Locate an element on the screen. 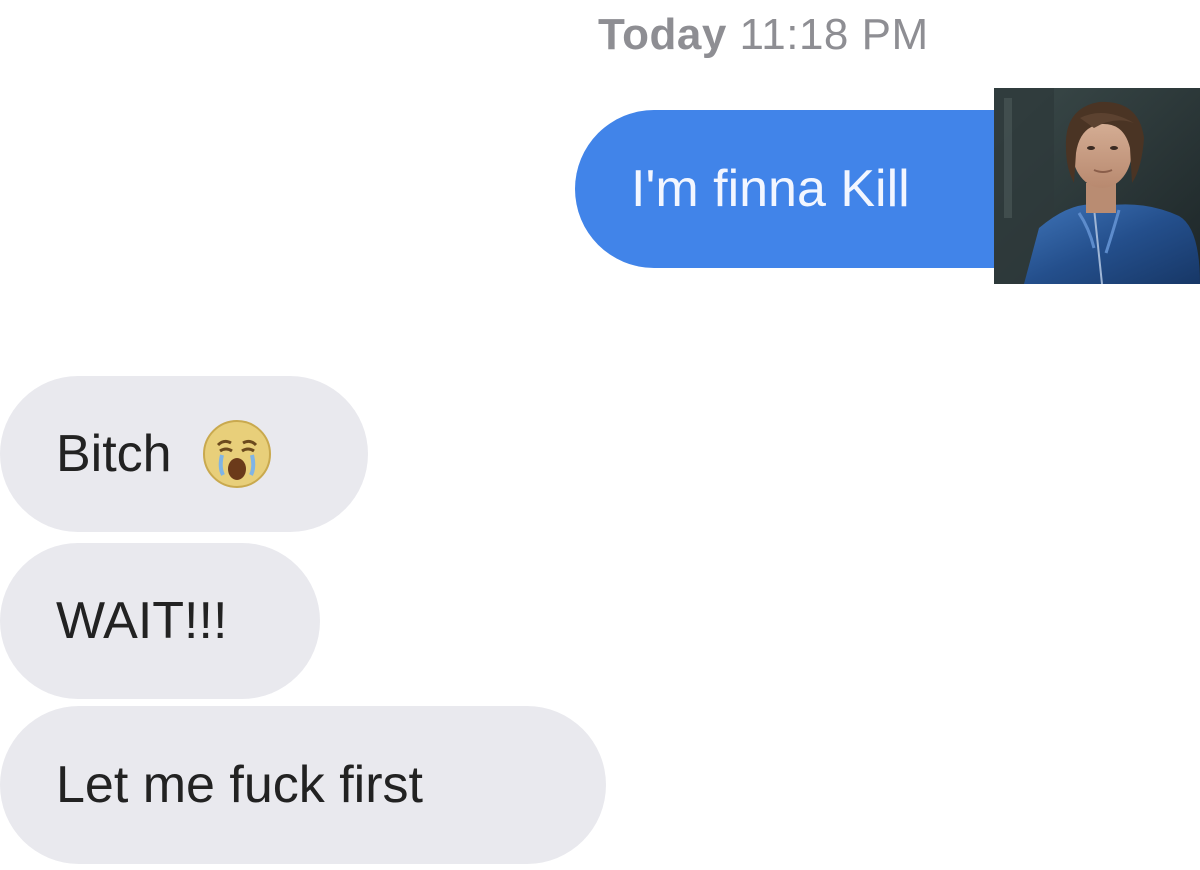 The image size is (1200, 870). sent-message-text: I'm finna Kill is located at coordinates (770, 189).